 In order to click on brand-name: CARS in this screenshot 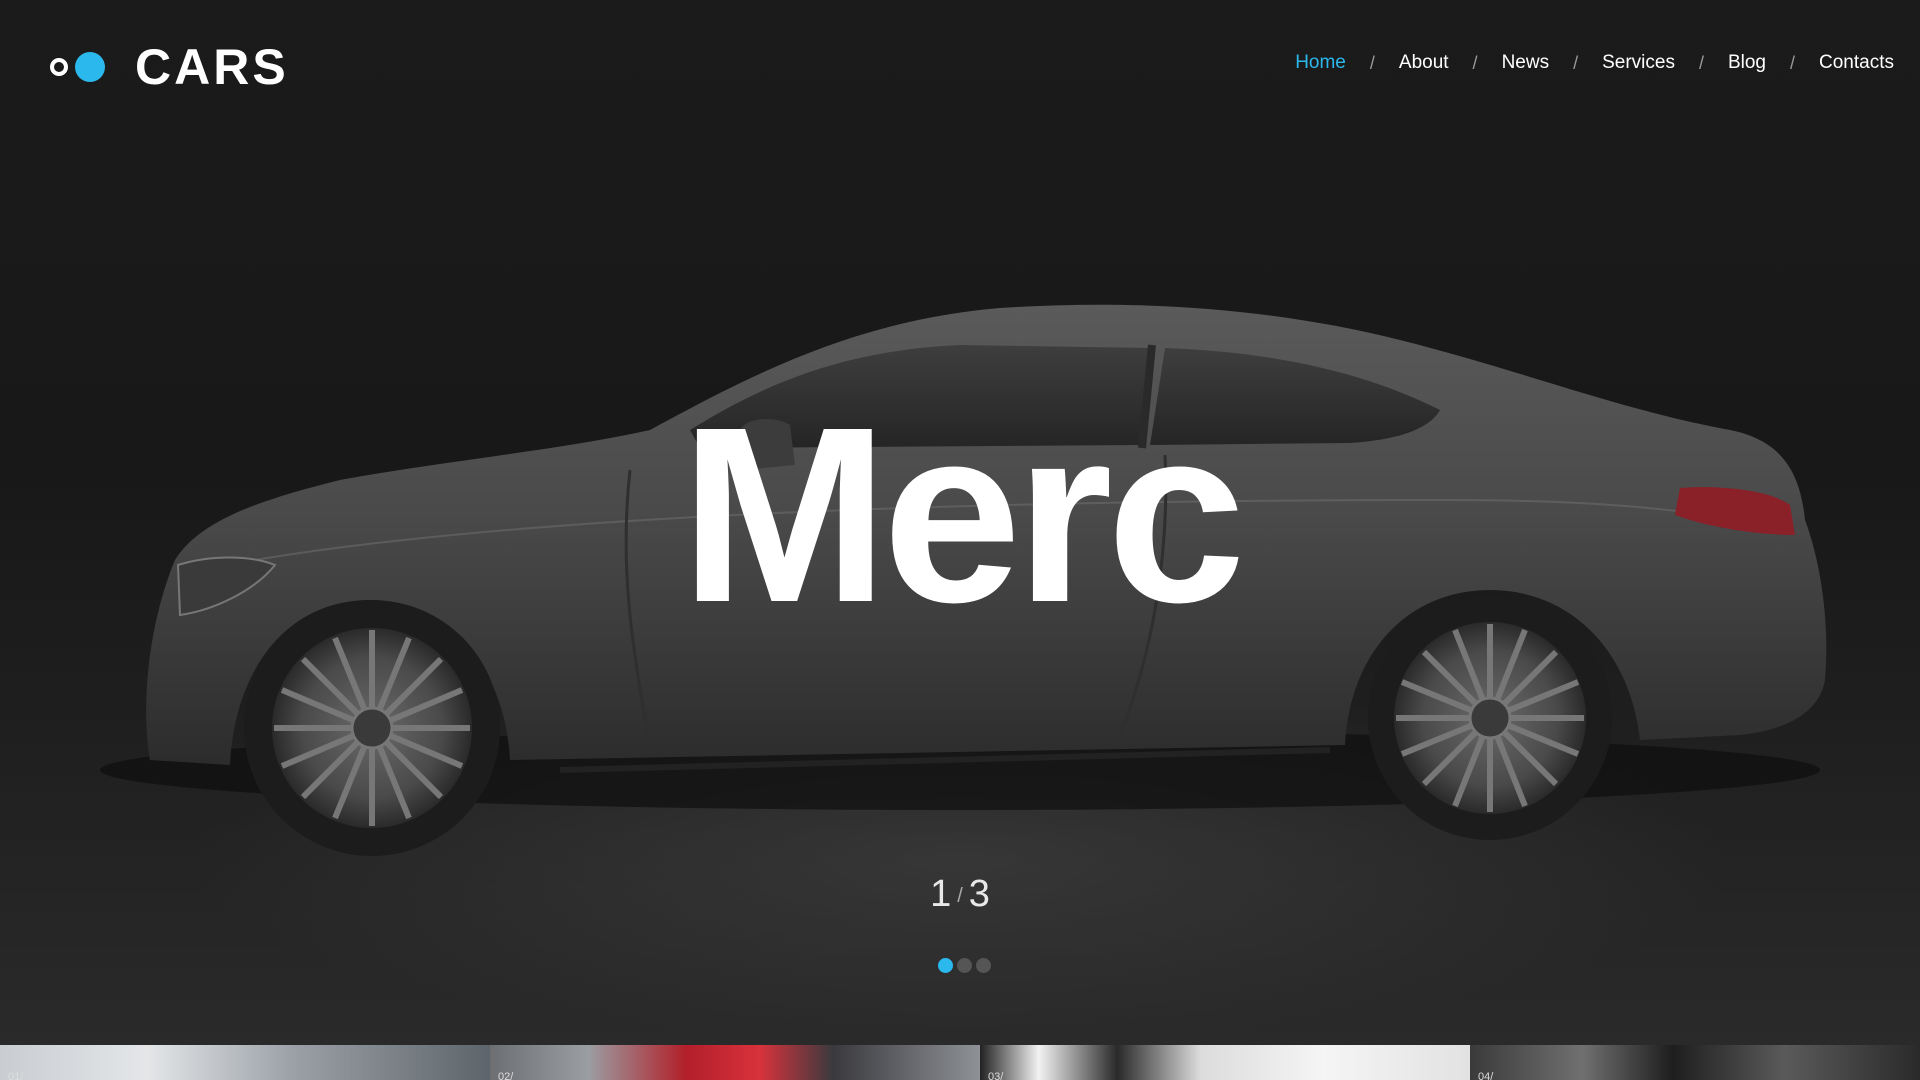, I will do `click(212, 67)`.